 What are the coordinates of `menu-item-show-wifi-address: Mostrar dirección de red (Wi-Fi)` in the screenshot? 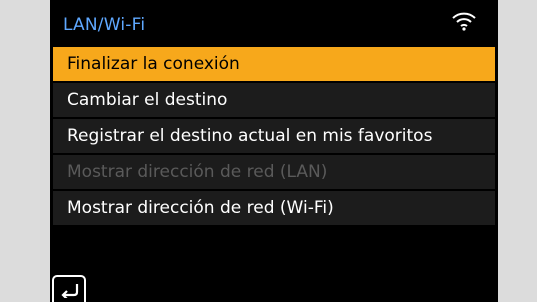 It's located at (274, 208).